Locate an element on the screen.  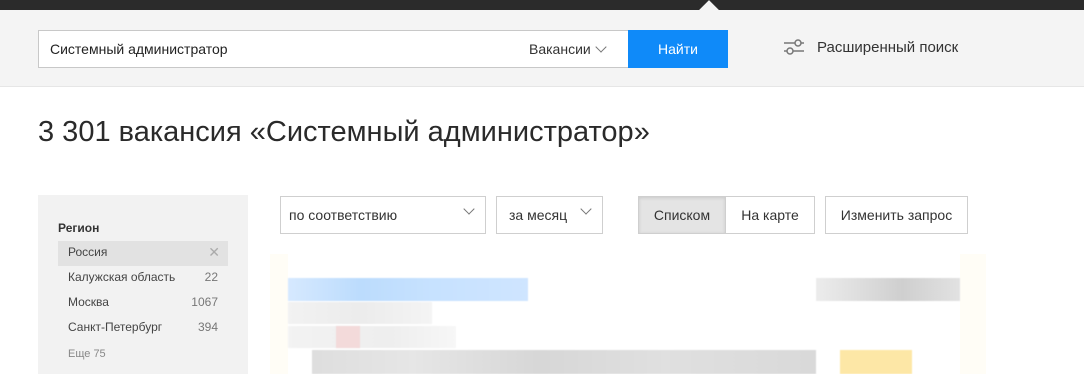
region-item-moscow: Москва 1067 is located at coordinates (143, 303).